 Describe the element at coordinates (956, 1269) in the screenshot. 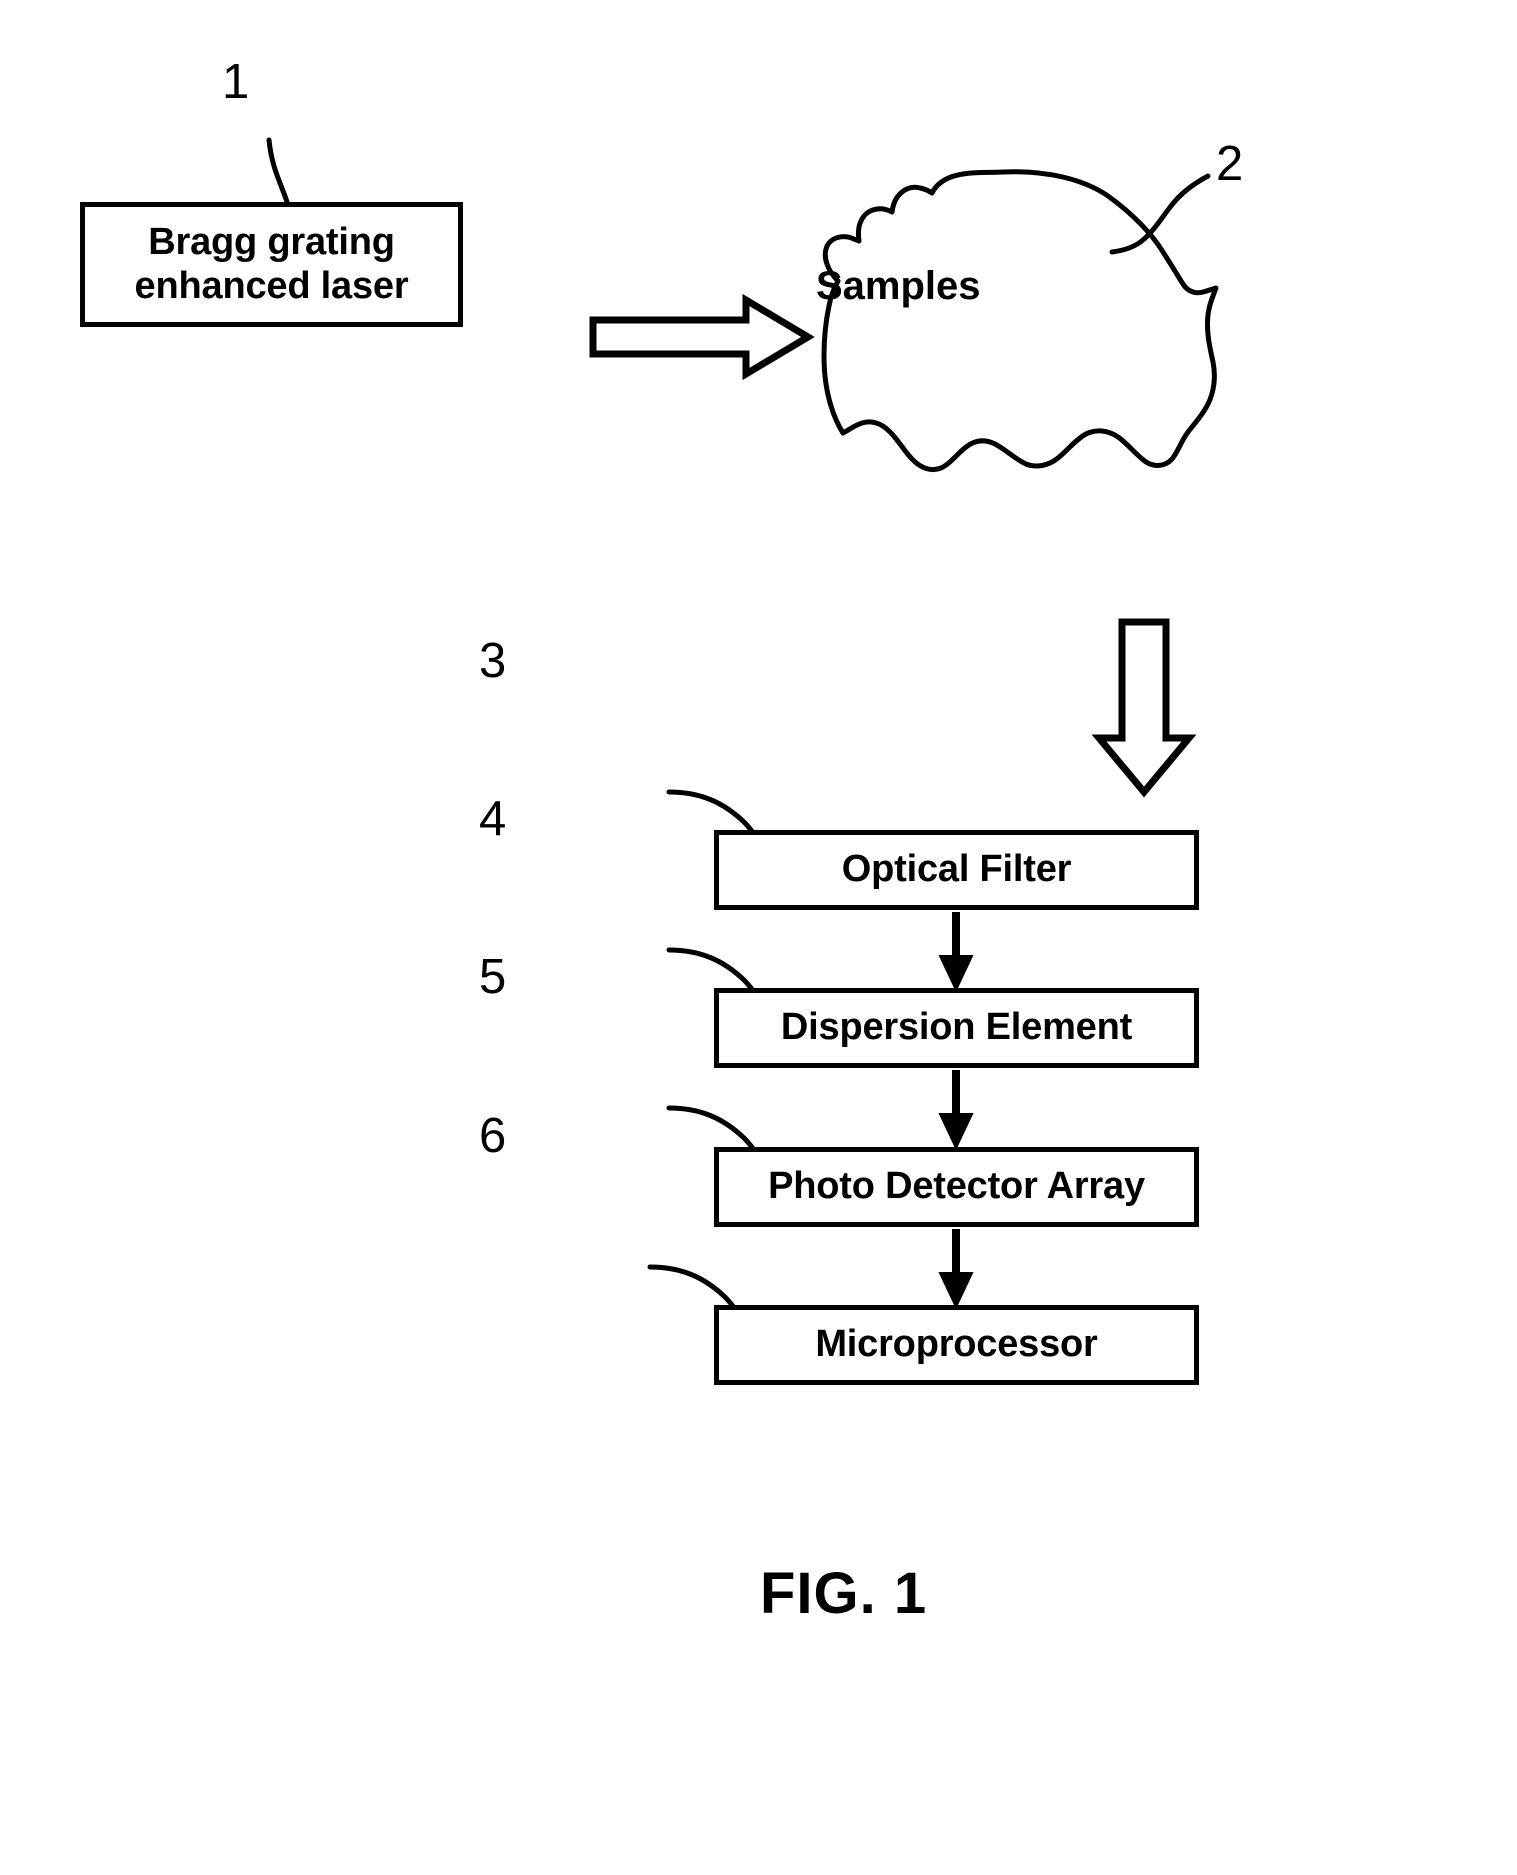

I see `arrow-photo-to-microprocessor` at that location.